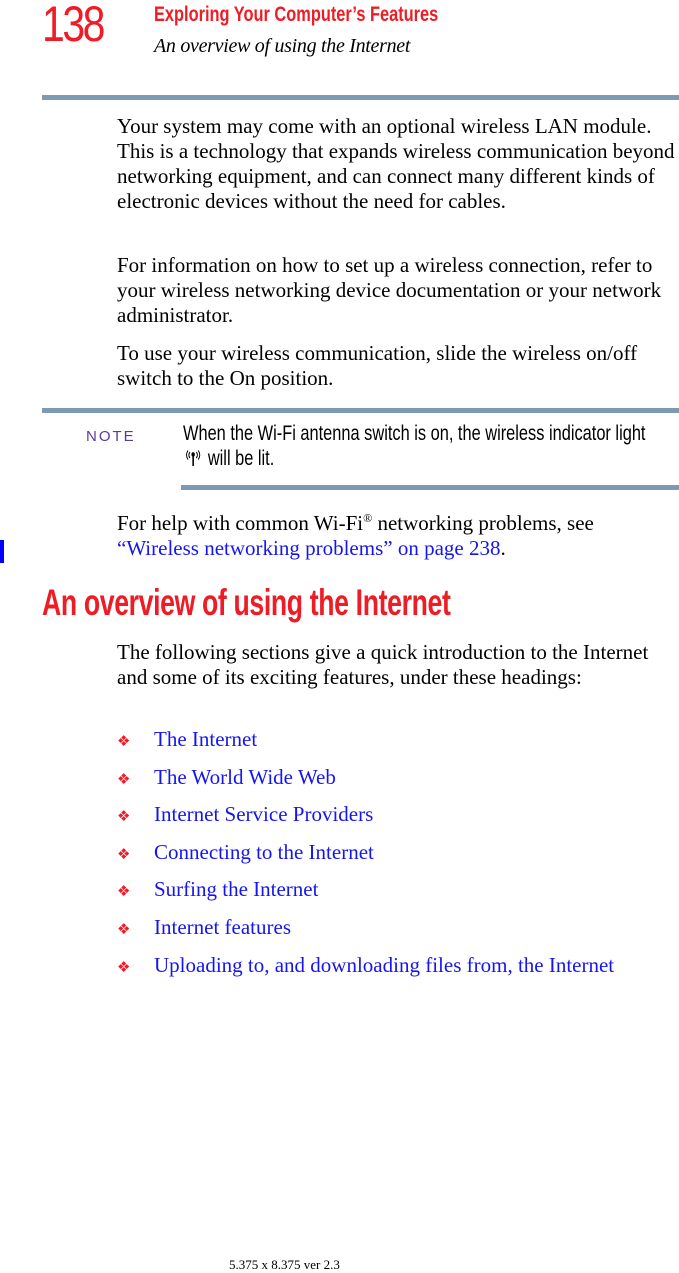 This screenshot has height=1273, width=679. Describe the element at coordinates (2, 551) in the screenshot. I see `change-bar` at that location.